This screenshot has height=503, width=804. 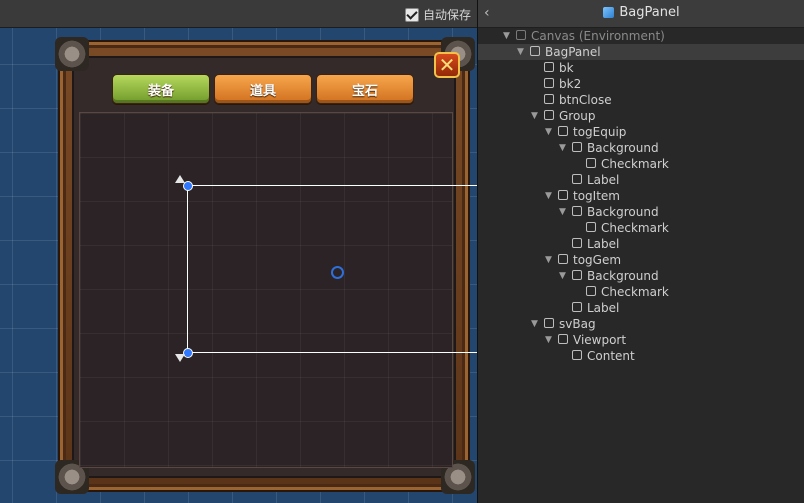 What do you see at coordinates (161, 89) in the screenshot?
I see `tab-equip: 装备` at bounding box center [161, 89].